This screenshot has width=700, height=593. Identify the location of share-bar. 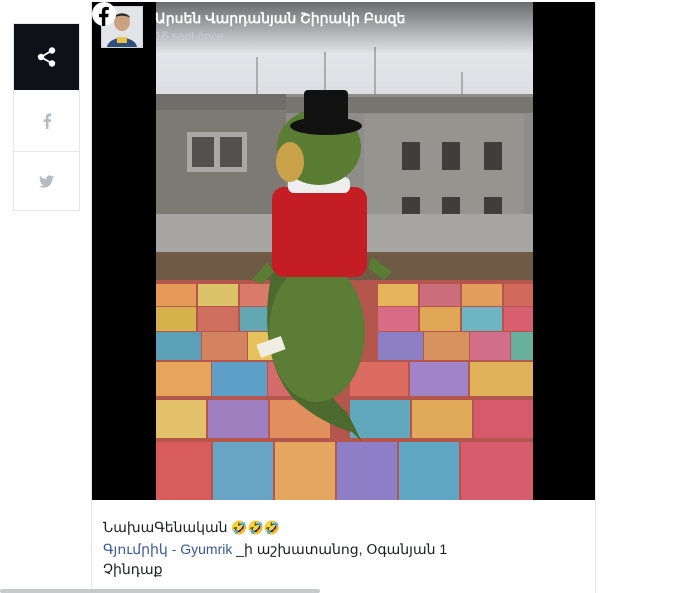
(46, 117).